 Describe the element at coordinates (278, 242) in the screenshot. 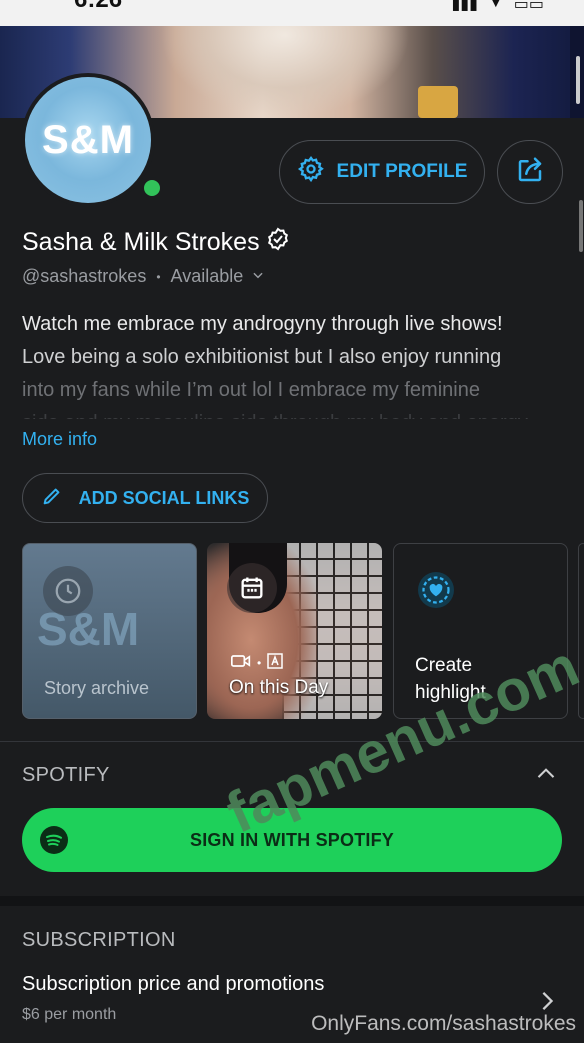

I see `verified-icon` at that location.